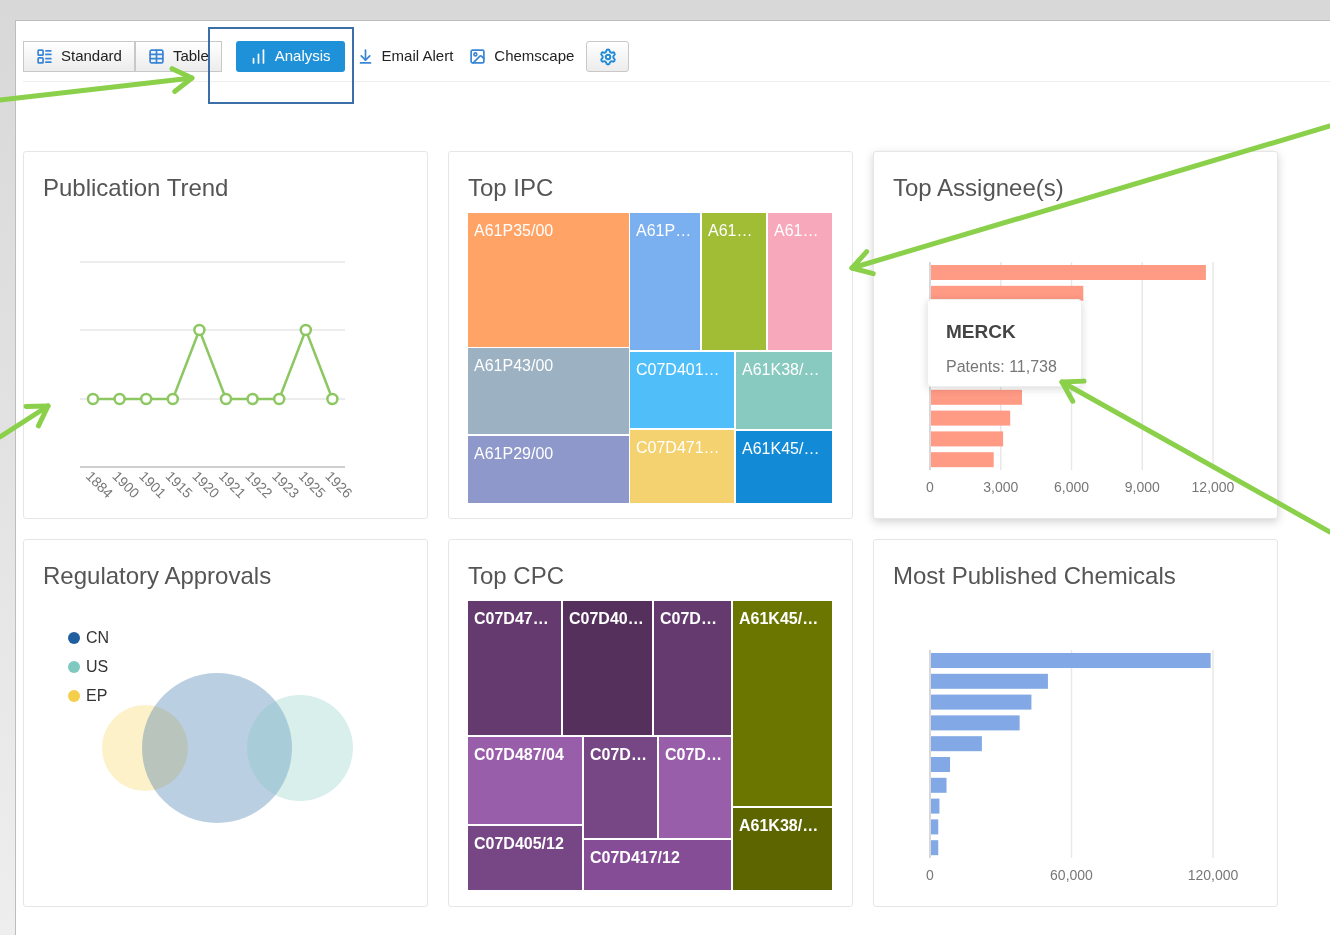 The width and height of the screenshot is (1330, 935). Describe the element at coordinates (178, 56) in the screenshot. I see `view-tab: Table` at that location.